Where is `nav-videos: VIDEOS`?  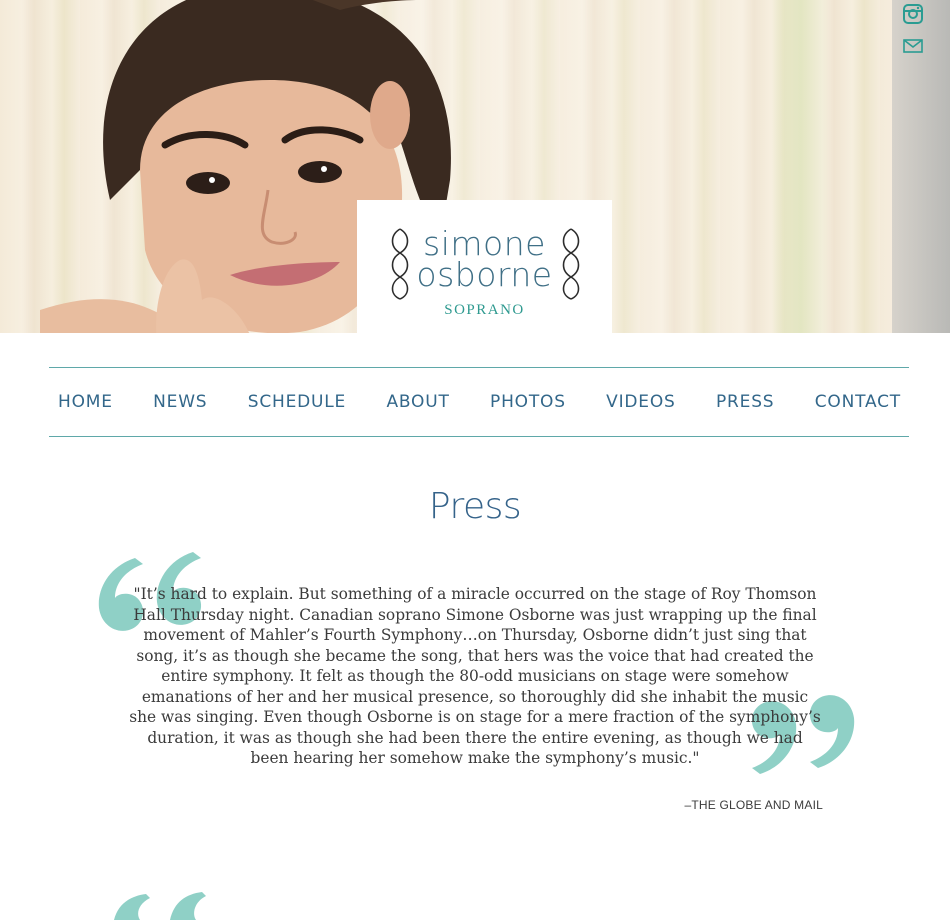 nav-videos: VIDEOS is located at coordinates (640, 402).